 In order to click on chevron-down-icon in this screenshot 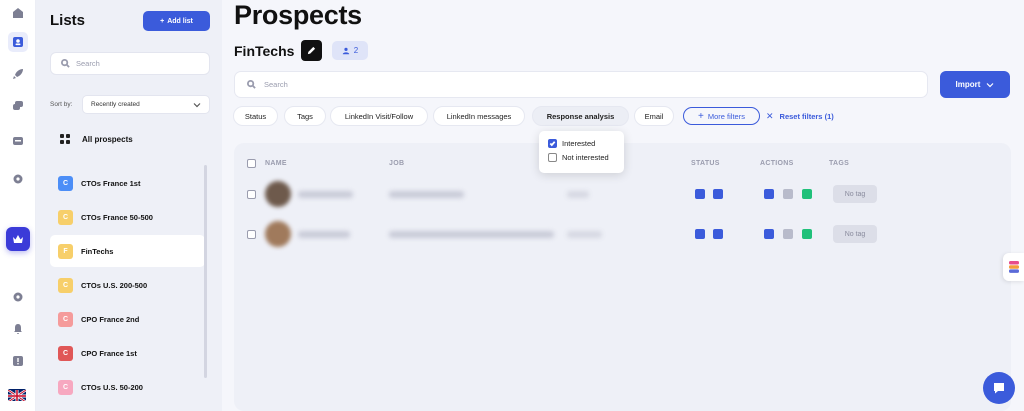, I will do `click(197, 104)`.